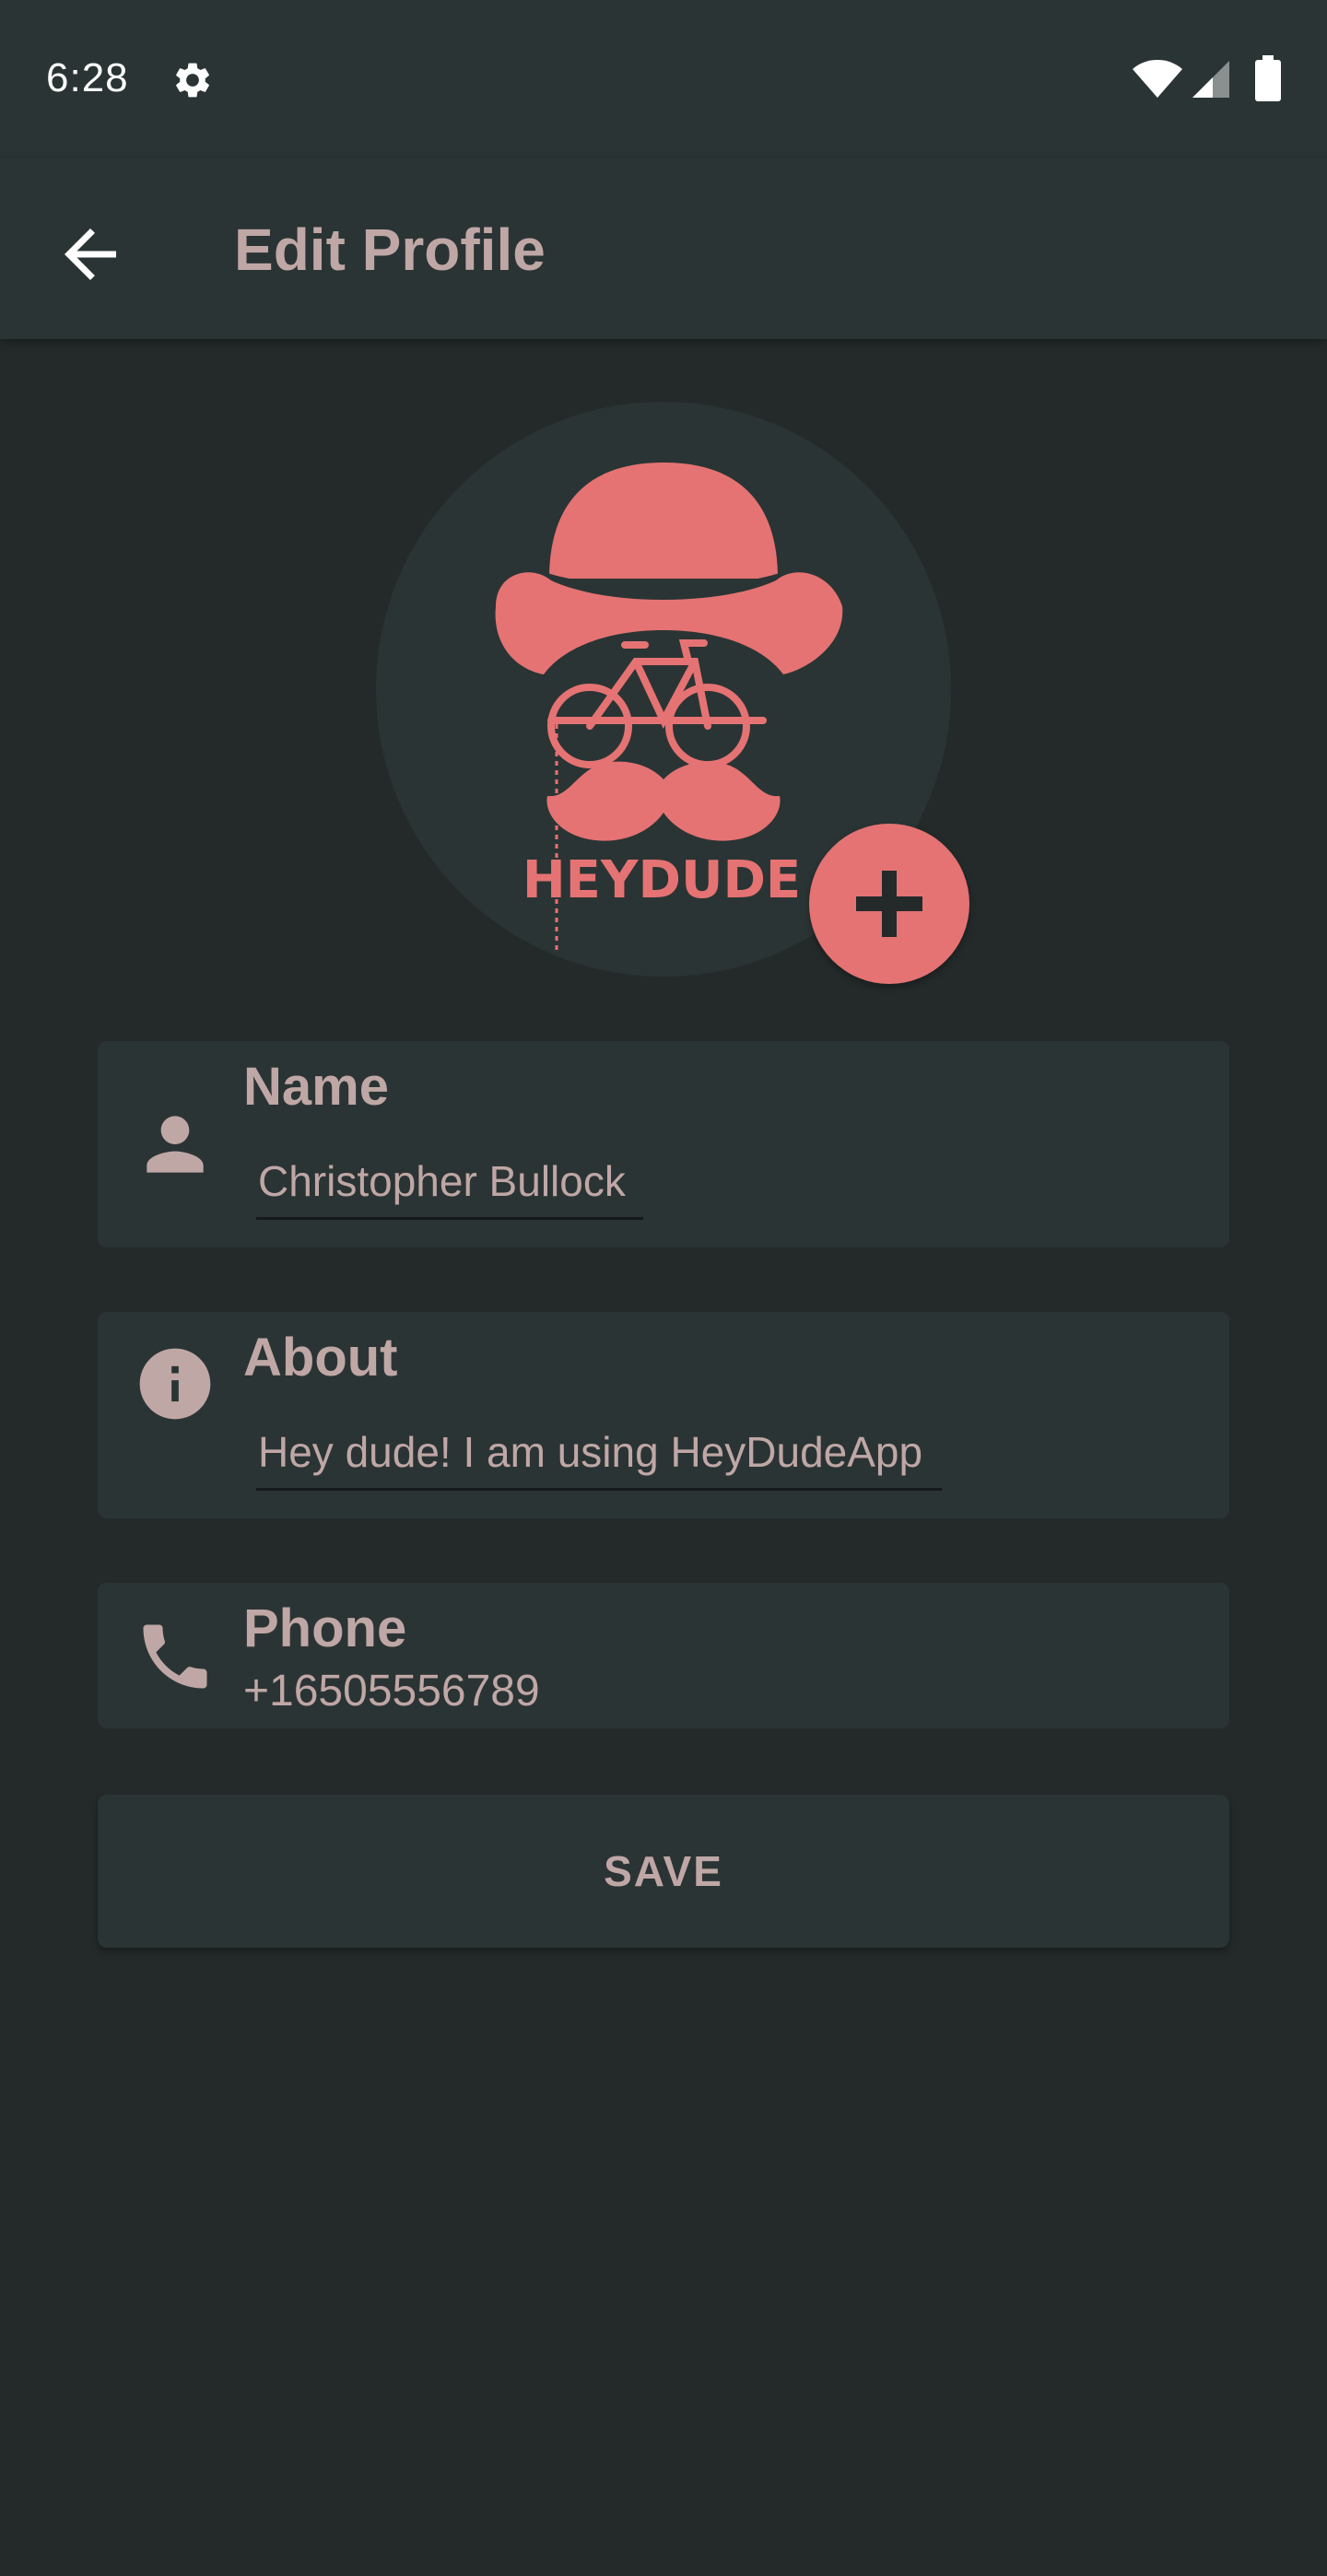  Describe the element at coordinates (663, 79) in the screenshot. I see `status-bar: 6:28` at that location.